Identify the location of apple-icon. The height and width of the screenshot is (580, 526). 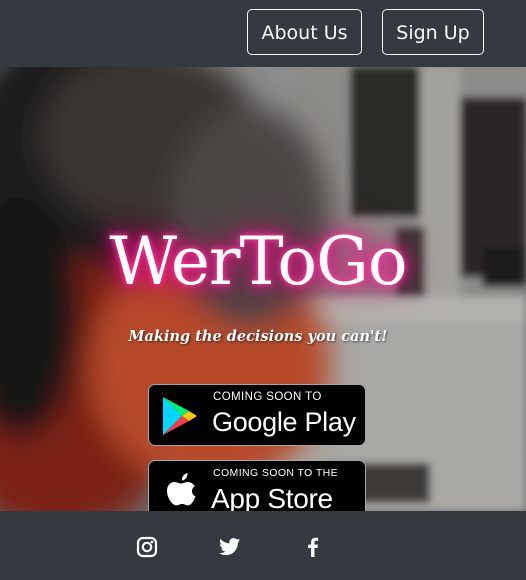
(181, 489).